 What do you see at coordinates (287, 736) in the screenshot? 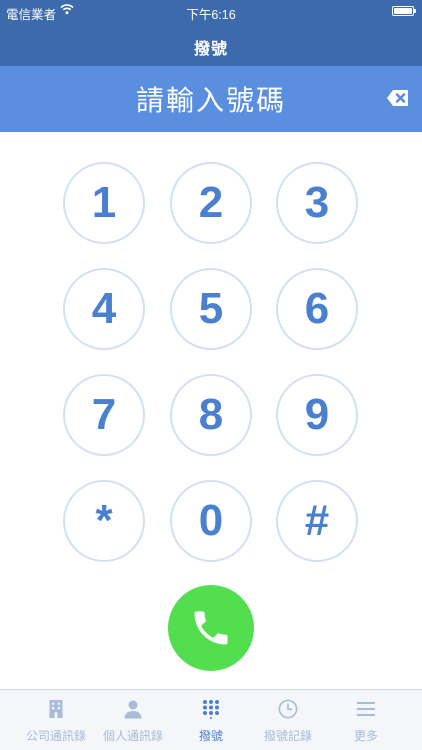
I see `tab-label: 撥號記錄` at bounding box center [287, 736].